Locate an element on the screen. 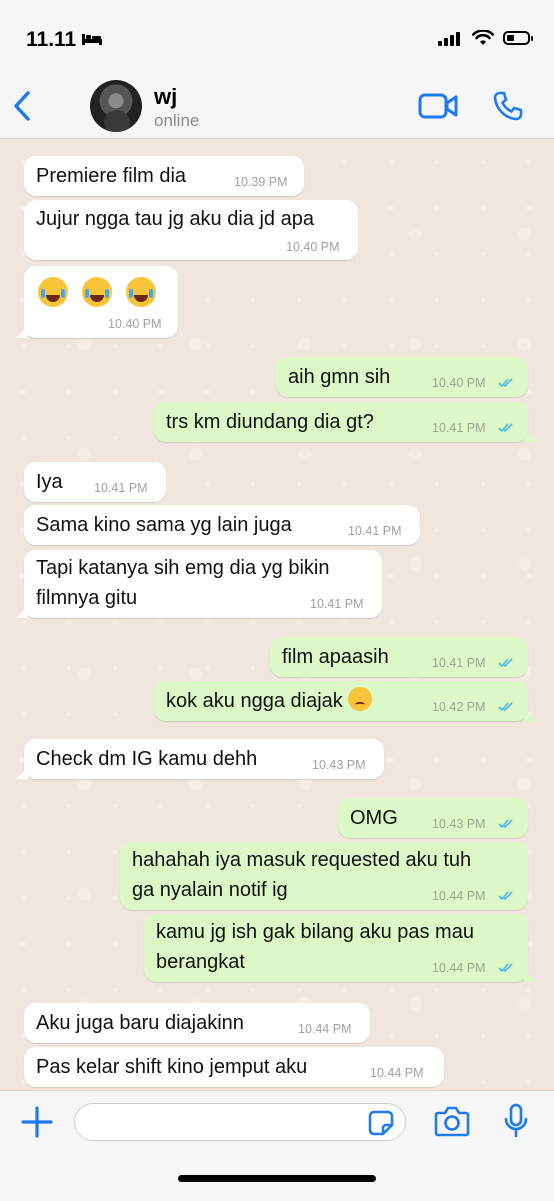 The width and height of the screenshot is (554, 1201). message-text: Premiere film dia is located at coordinates (111, 176).